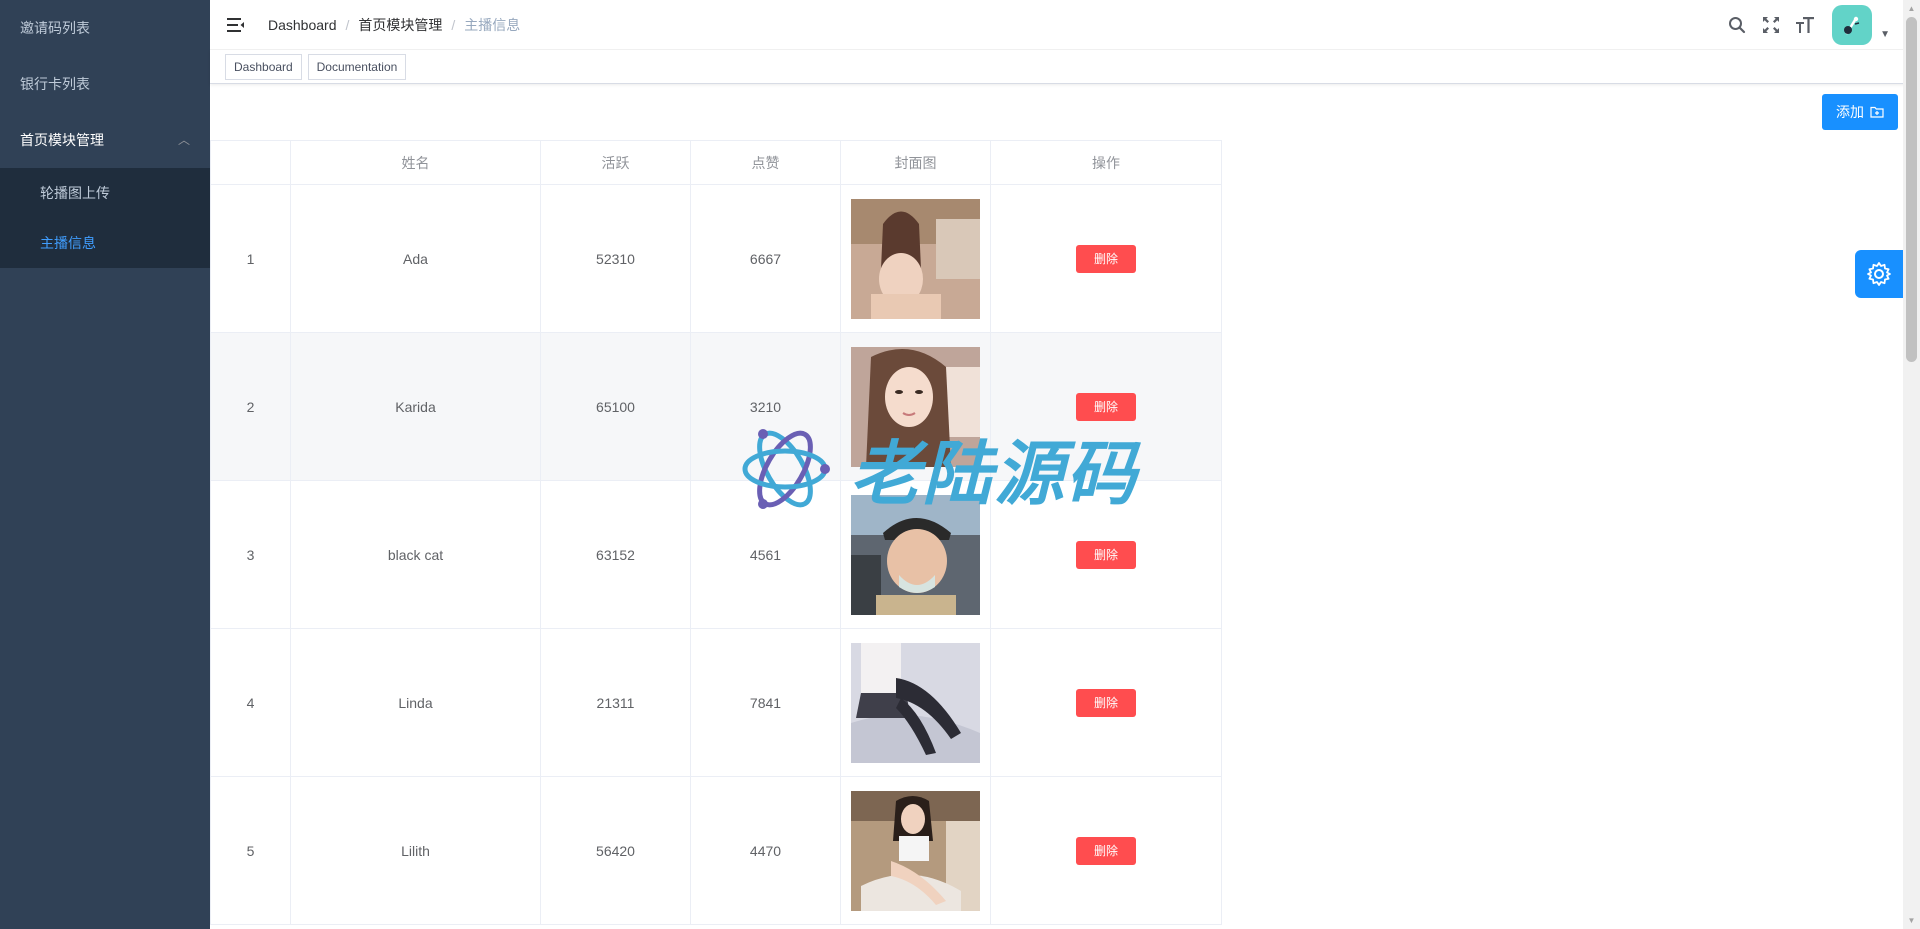 Image resolution: width=1920 pixels, height=929 pixels. What do you see at coordinates (415, 702) in the screenshot?
I see `row-name: Linda` at bounding box center [415, 702].